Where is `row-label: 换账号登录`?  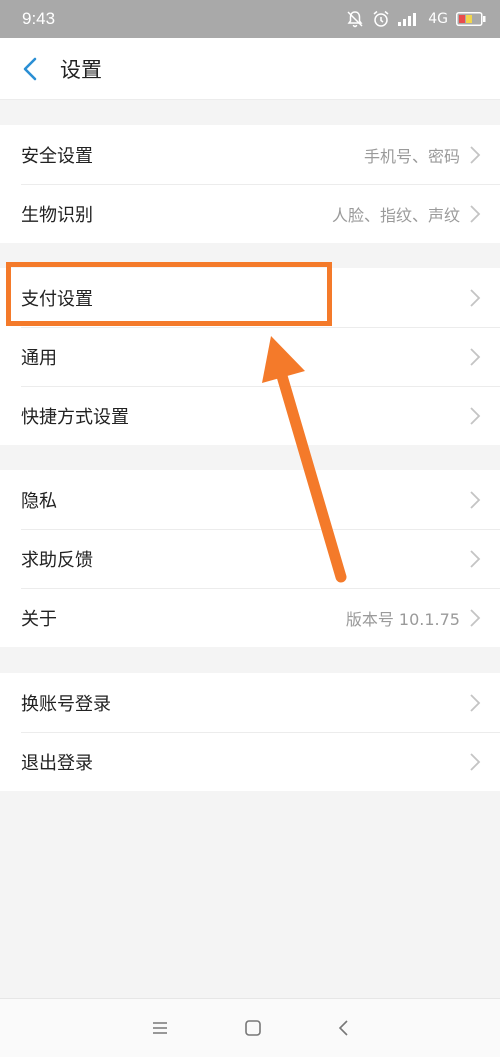 row-label: 换账号登录 is located at coordinates (66, 704).